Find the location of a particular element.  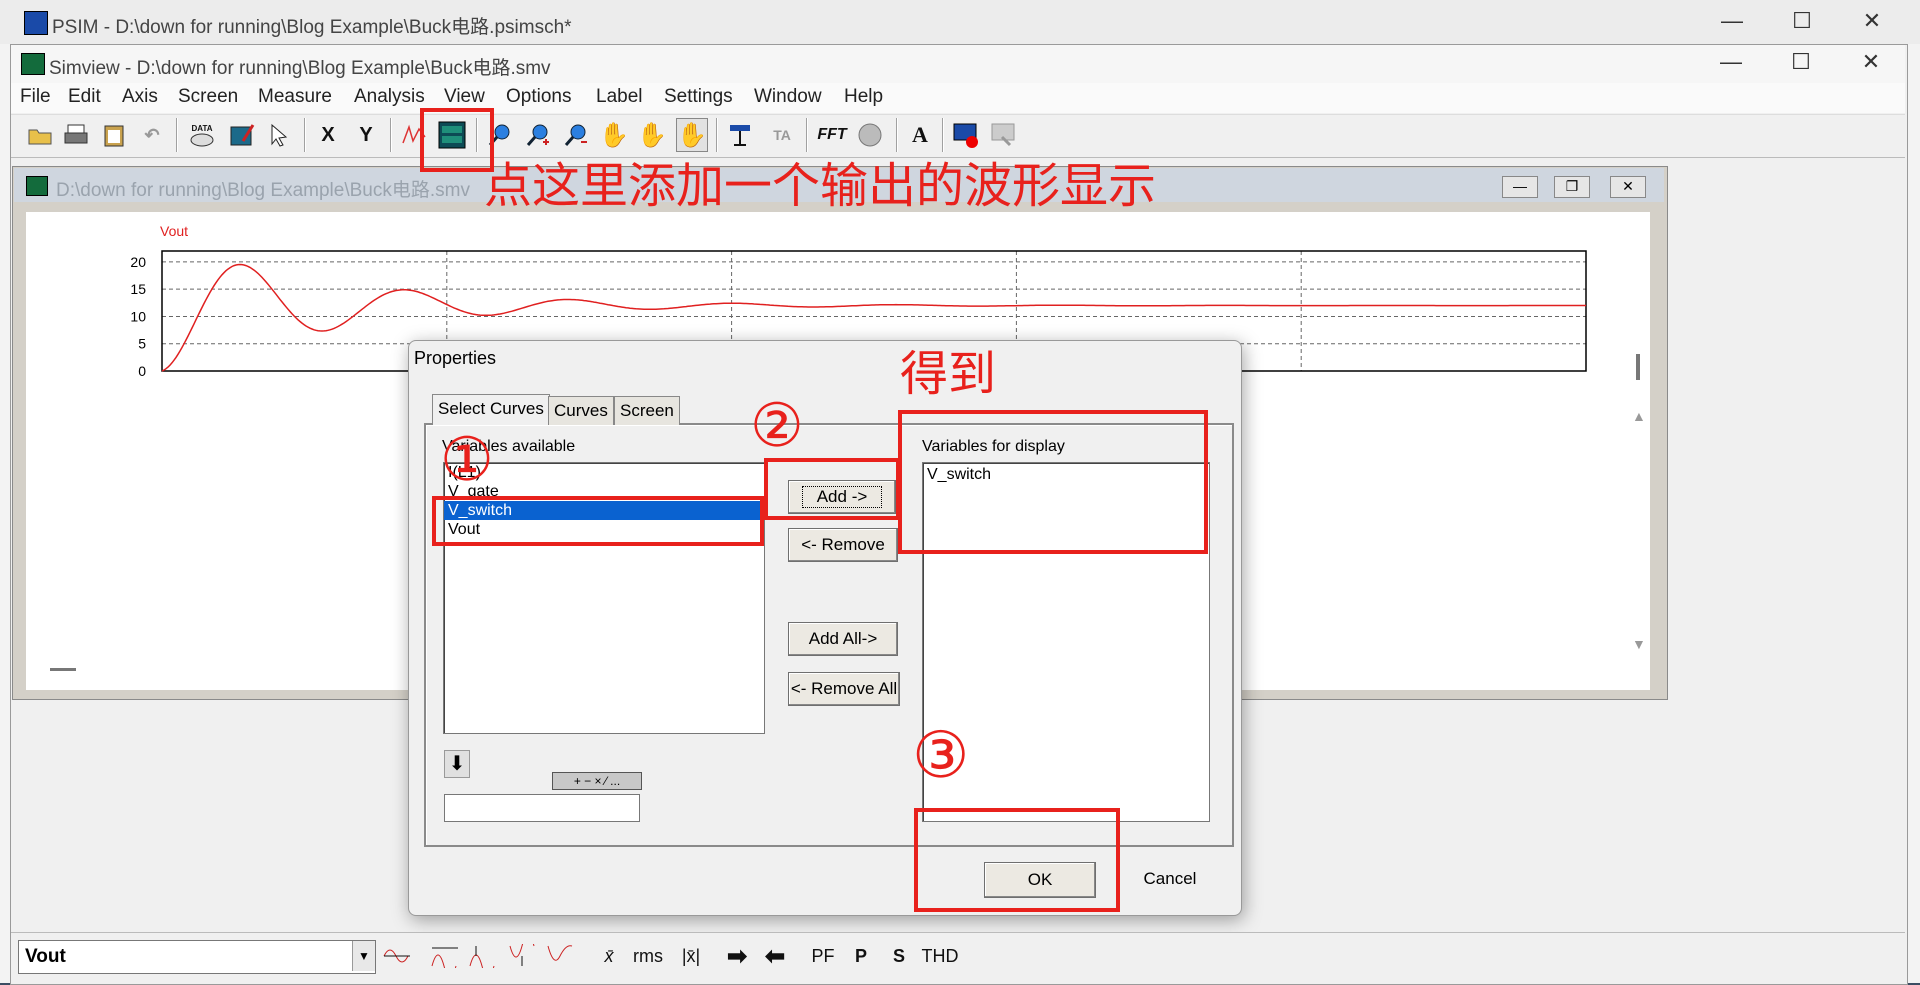

select-cursor-icon is located at coordinates (280, 135).